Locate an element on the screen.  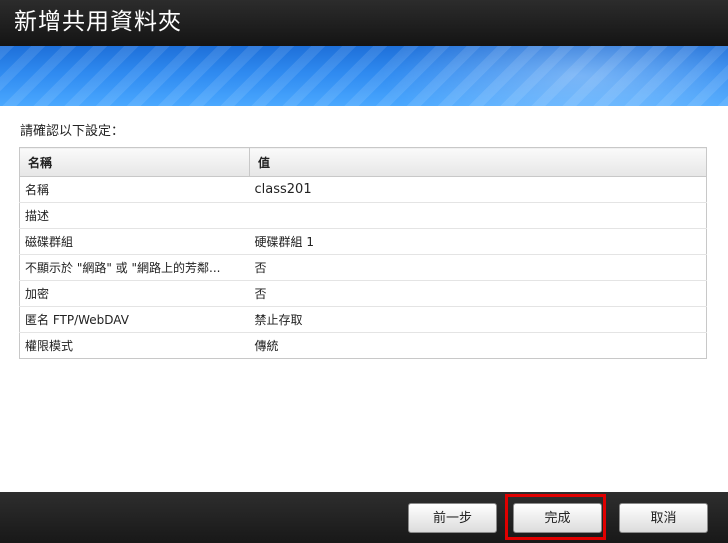
row-value is located at coordinates (478, 215).